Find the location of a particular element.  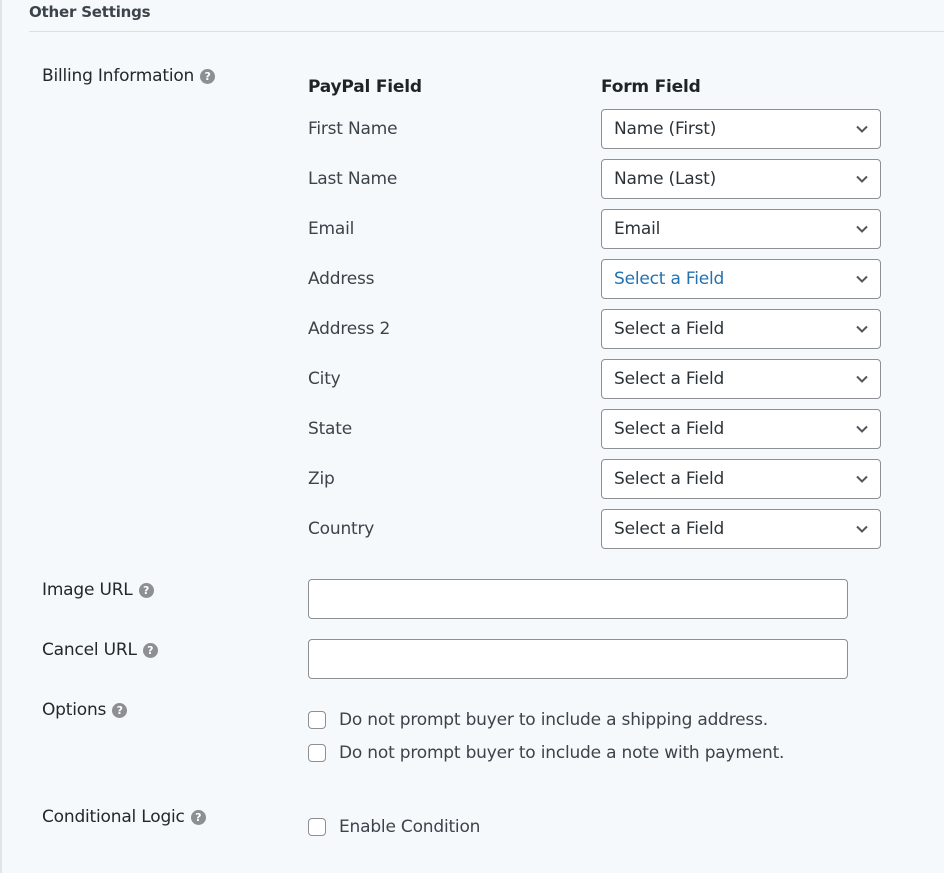

no-note-checkbox is located at coordinates (317, 753).